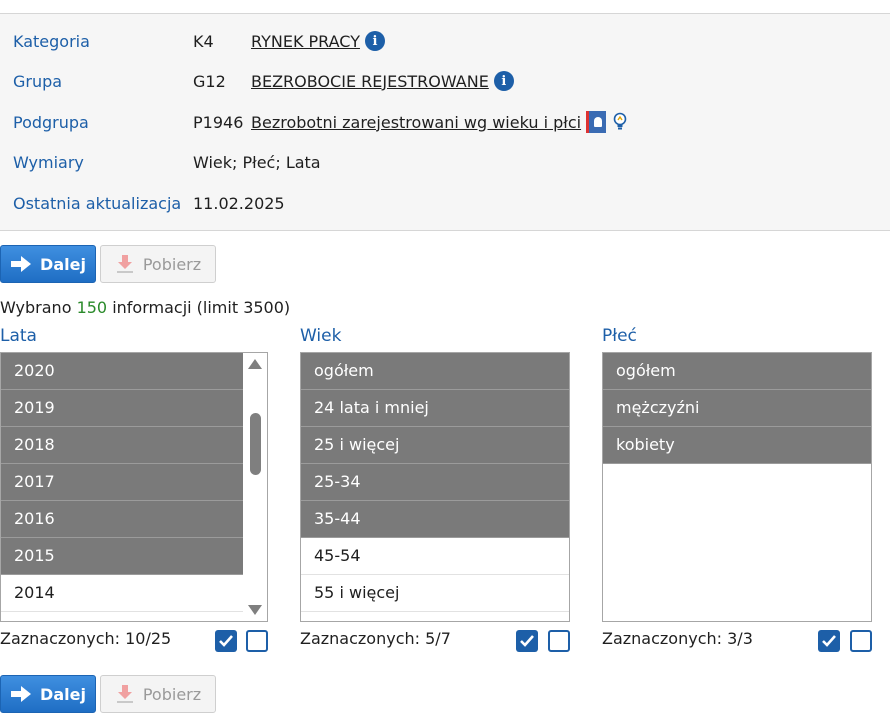 The height and width of the screenshot is (722, 890). I want to click on listbox-sex-items: ogółem mężczyźni kobiety, so click(737, 408).